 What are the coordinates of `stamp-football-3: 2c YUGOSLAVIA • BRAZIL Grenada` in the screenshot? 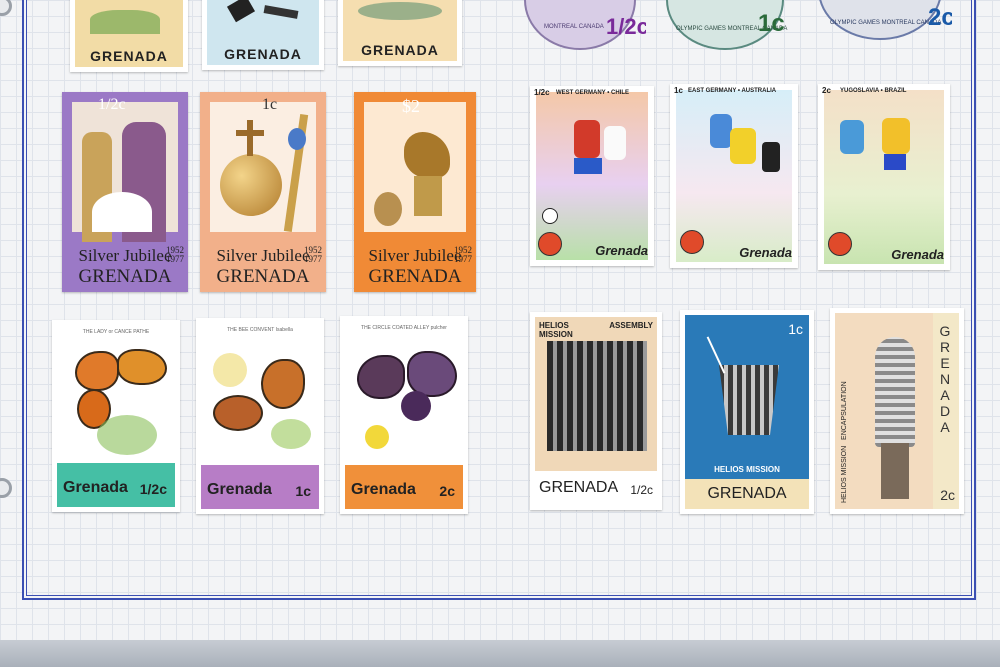 It's located at (884, 177).